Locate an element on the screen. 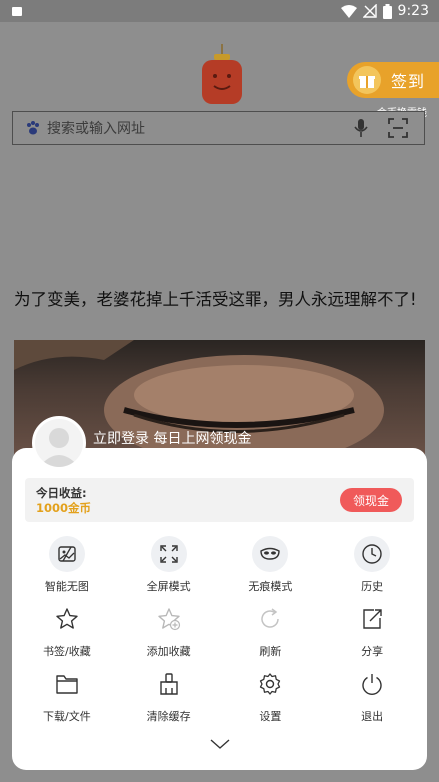 The image size is (439, 782). incognito-mask-icon is located at coordinates (270, 554).